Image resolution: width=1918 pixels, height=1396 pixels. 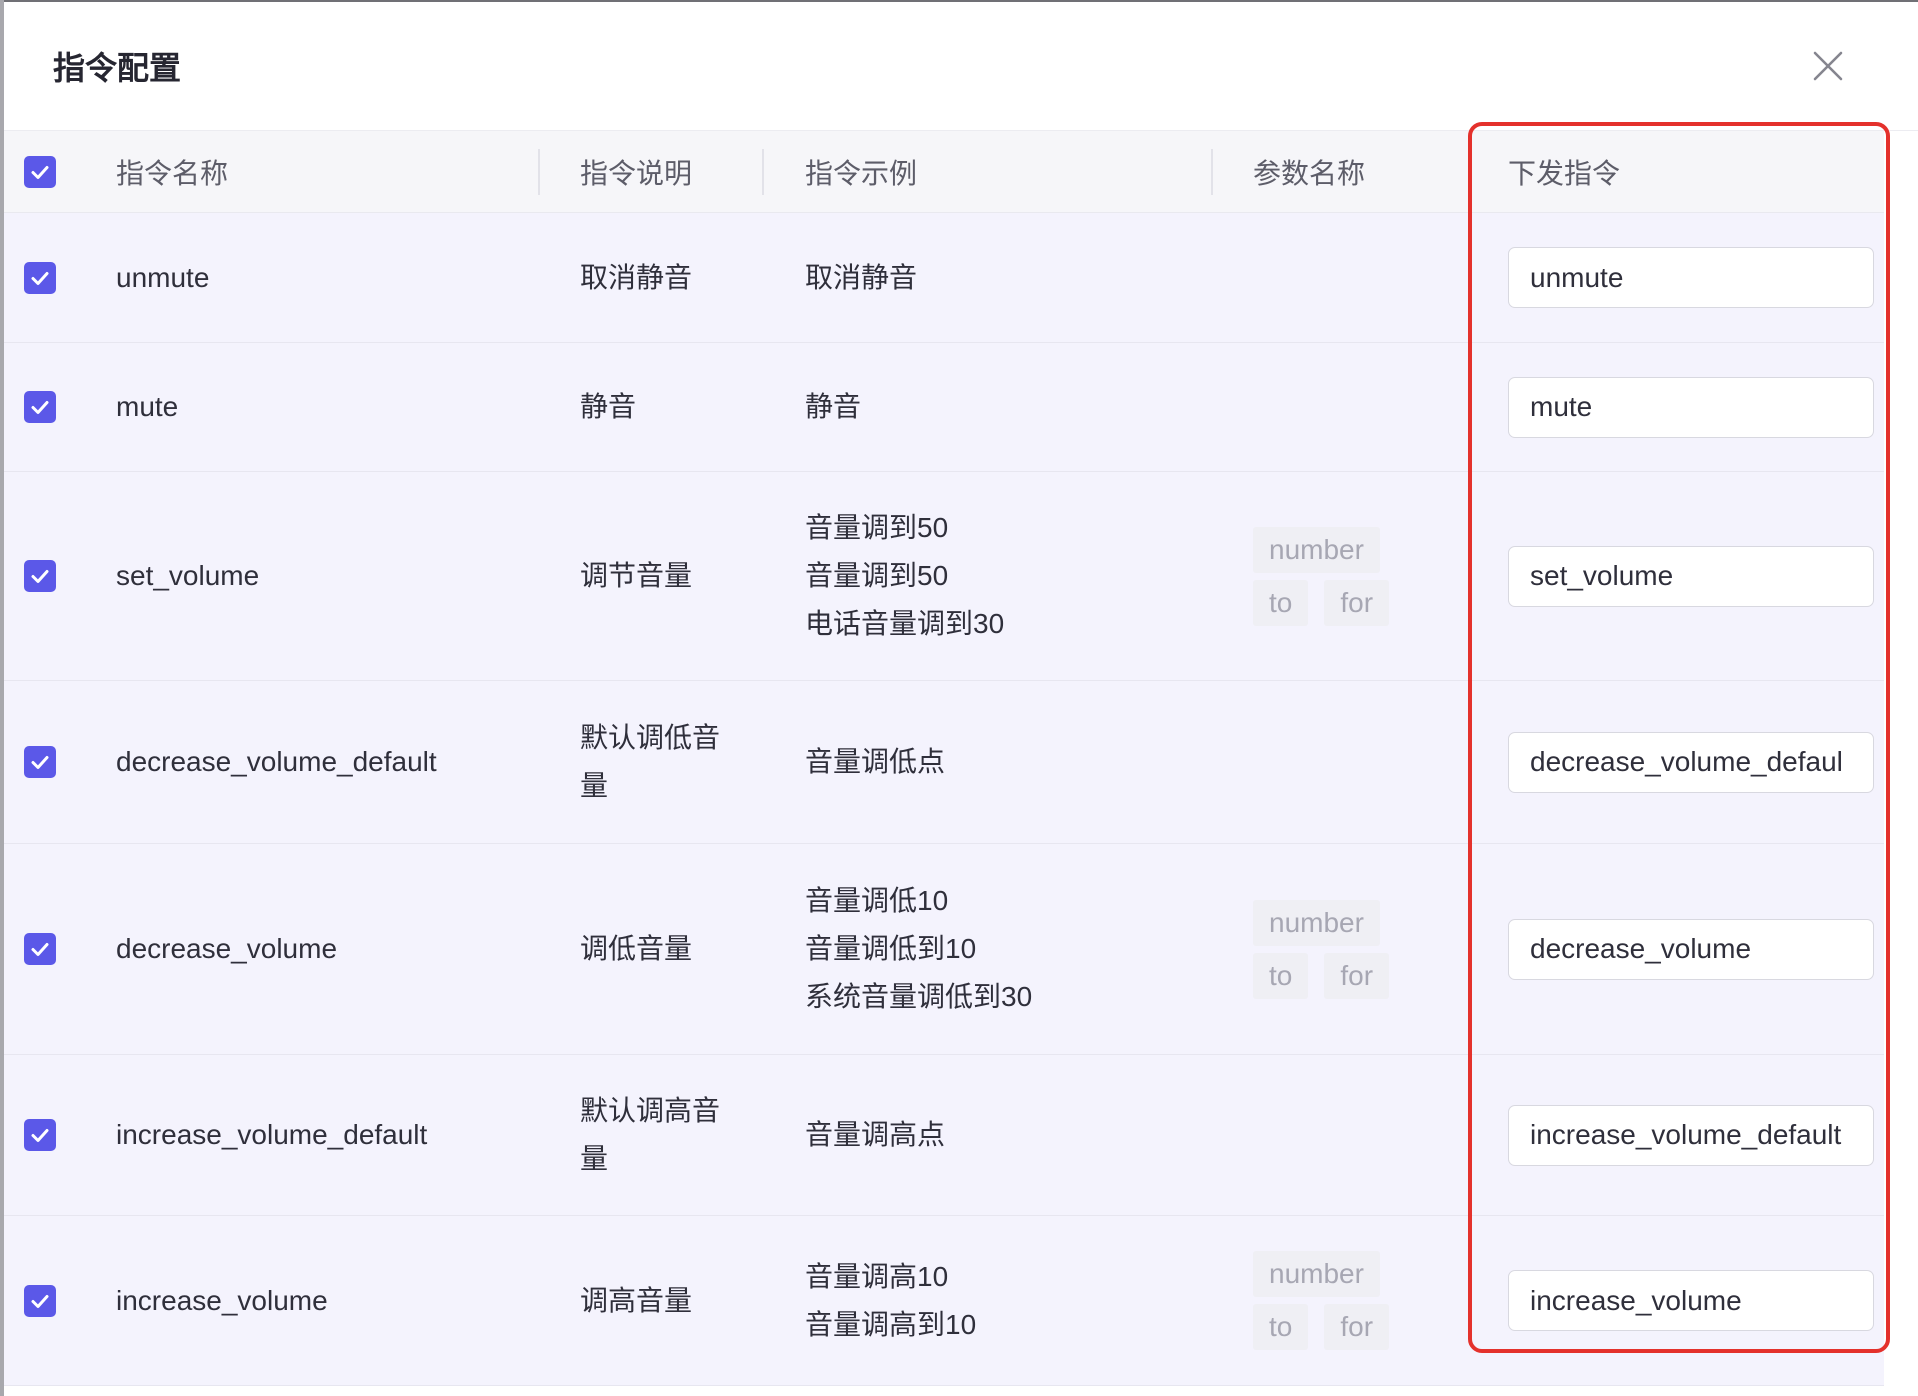 I want to click on example-cell: 音量调高点, so click(x=986, y=1135).